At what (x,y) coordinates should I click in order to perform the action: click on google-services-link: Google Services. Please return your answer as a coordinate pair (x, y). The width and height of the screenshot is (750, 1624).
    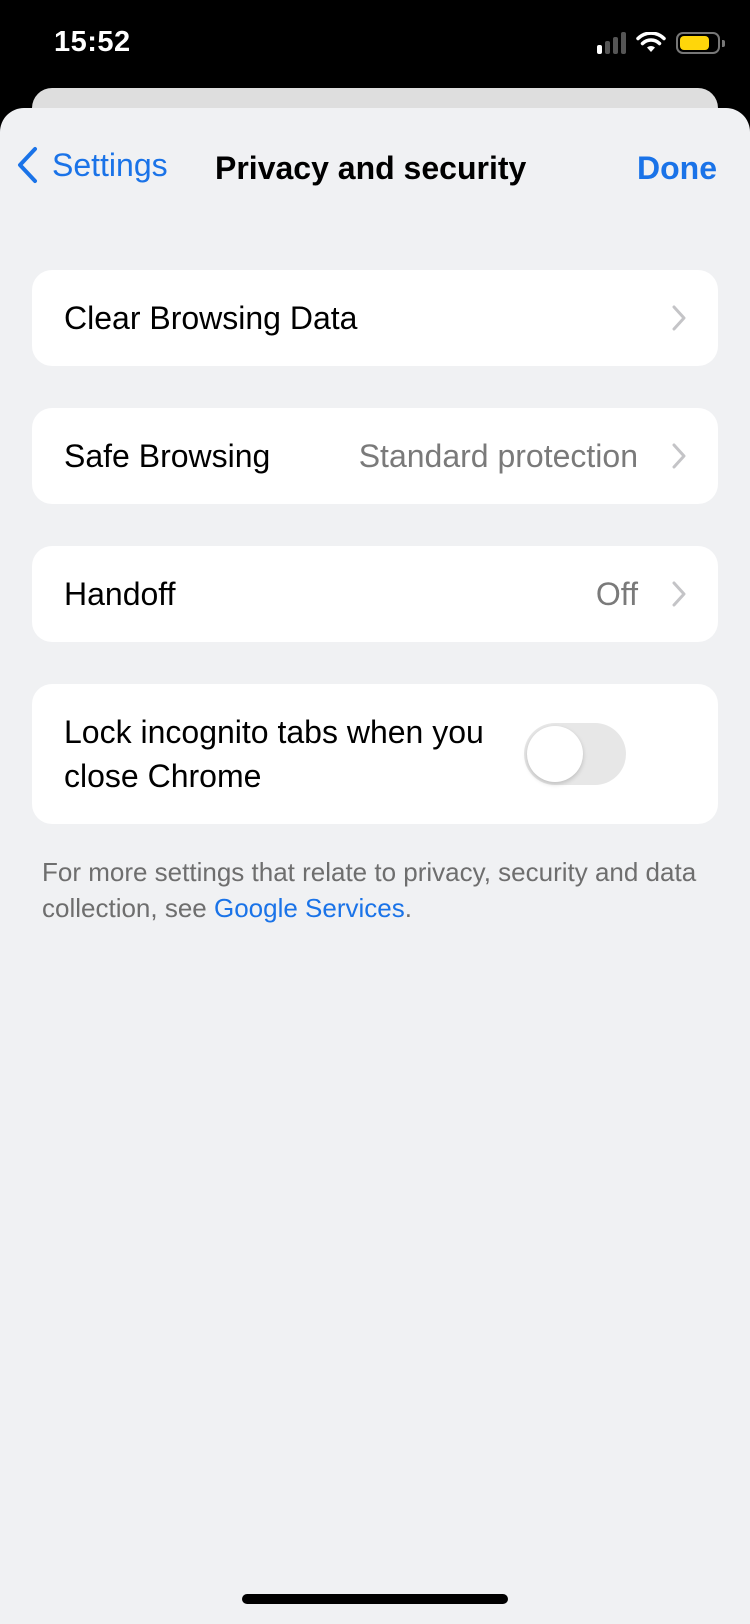
    Looking at the image, I should click on (309, 908).